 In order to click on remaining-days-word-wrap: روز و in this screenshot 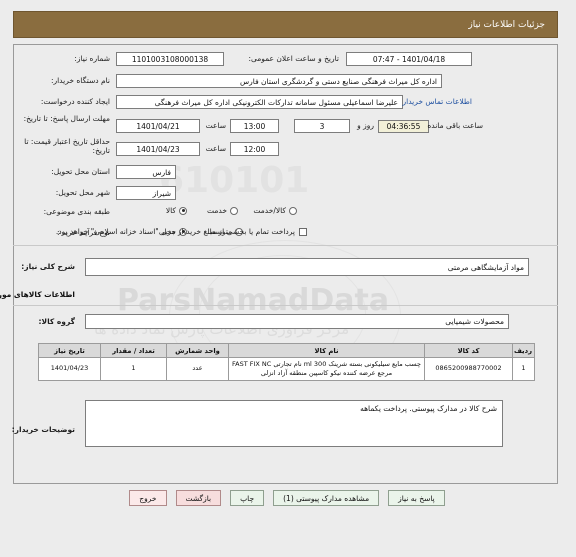, I will do `click(366, 125)`.